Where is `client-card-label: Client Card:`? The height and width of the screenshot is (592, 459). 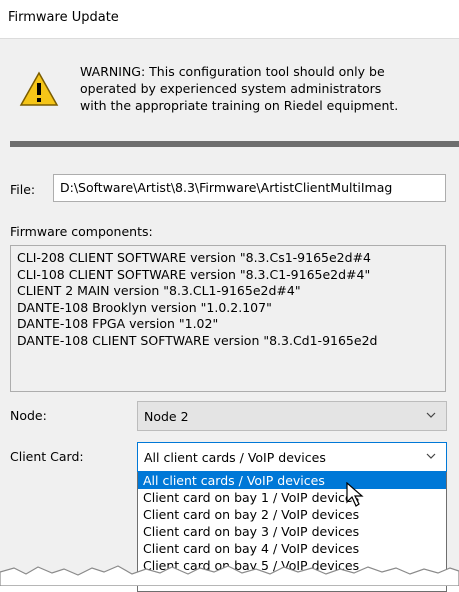 client-card-label: Client Card: is located at coordinates (47, 456).